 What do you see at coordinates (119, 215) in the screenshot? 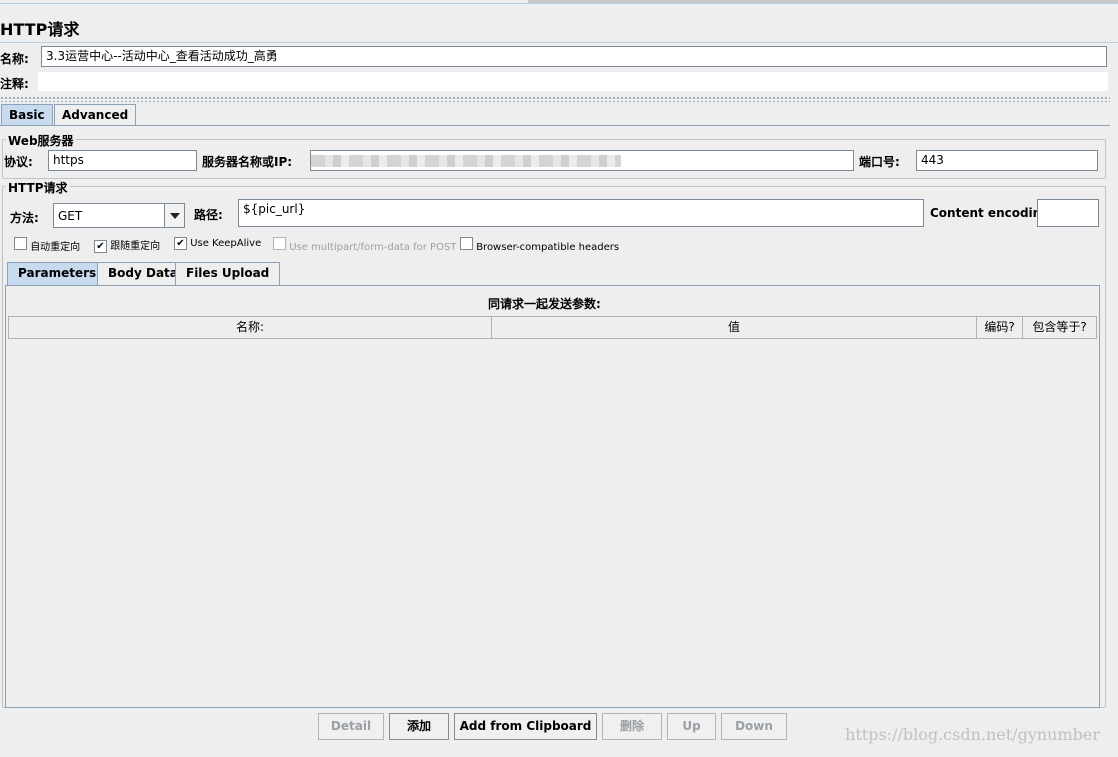
I see `method-select: GET` at bounding box center [119, 215].